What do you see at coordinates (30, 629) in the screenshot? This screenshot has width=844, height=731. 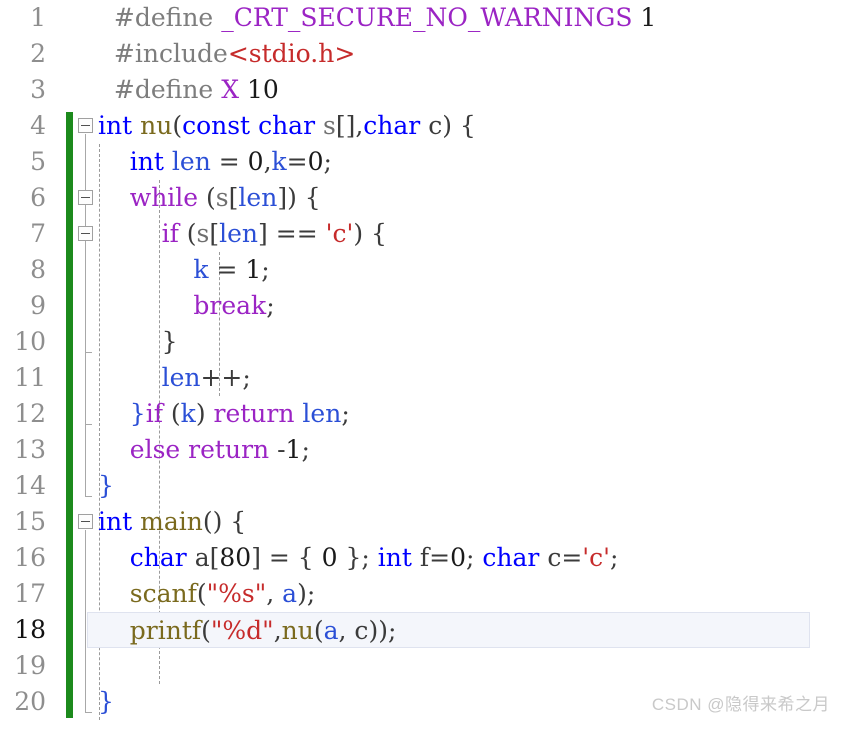 I see `line-number: 18` at bounding box center [30, 629].